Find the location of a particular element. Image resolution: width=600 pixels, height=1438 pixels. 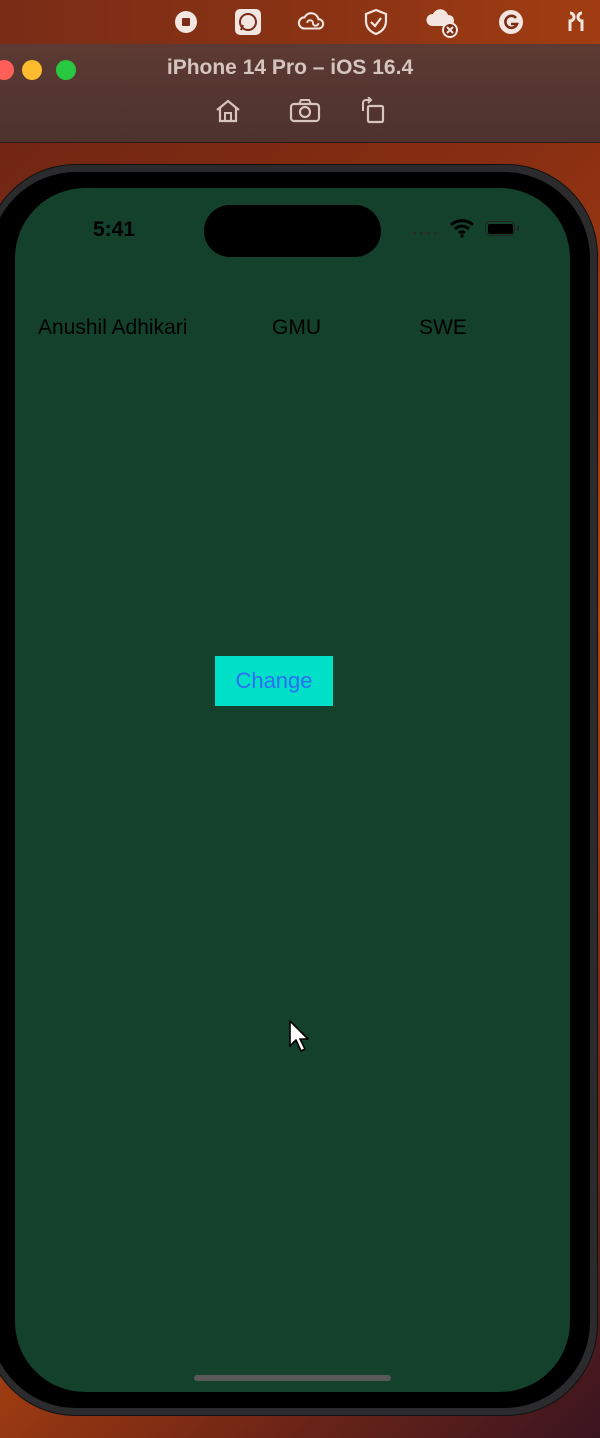

home-indicator is located at coordinates (292, 1378).